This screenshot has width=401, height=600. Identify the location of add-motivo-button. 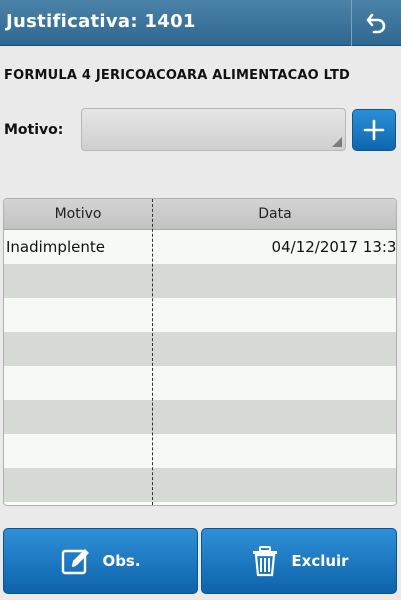
(374, 130).